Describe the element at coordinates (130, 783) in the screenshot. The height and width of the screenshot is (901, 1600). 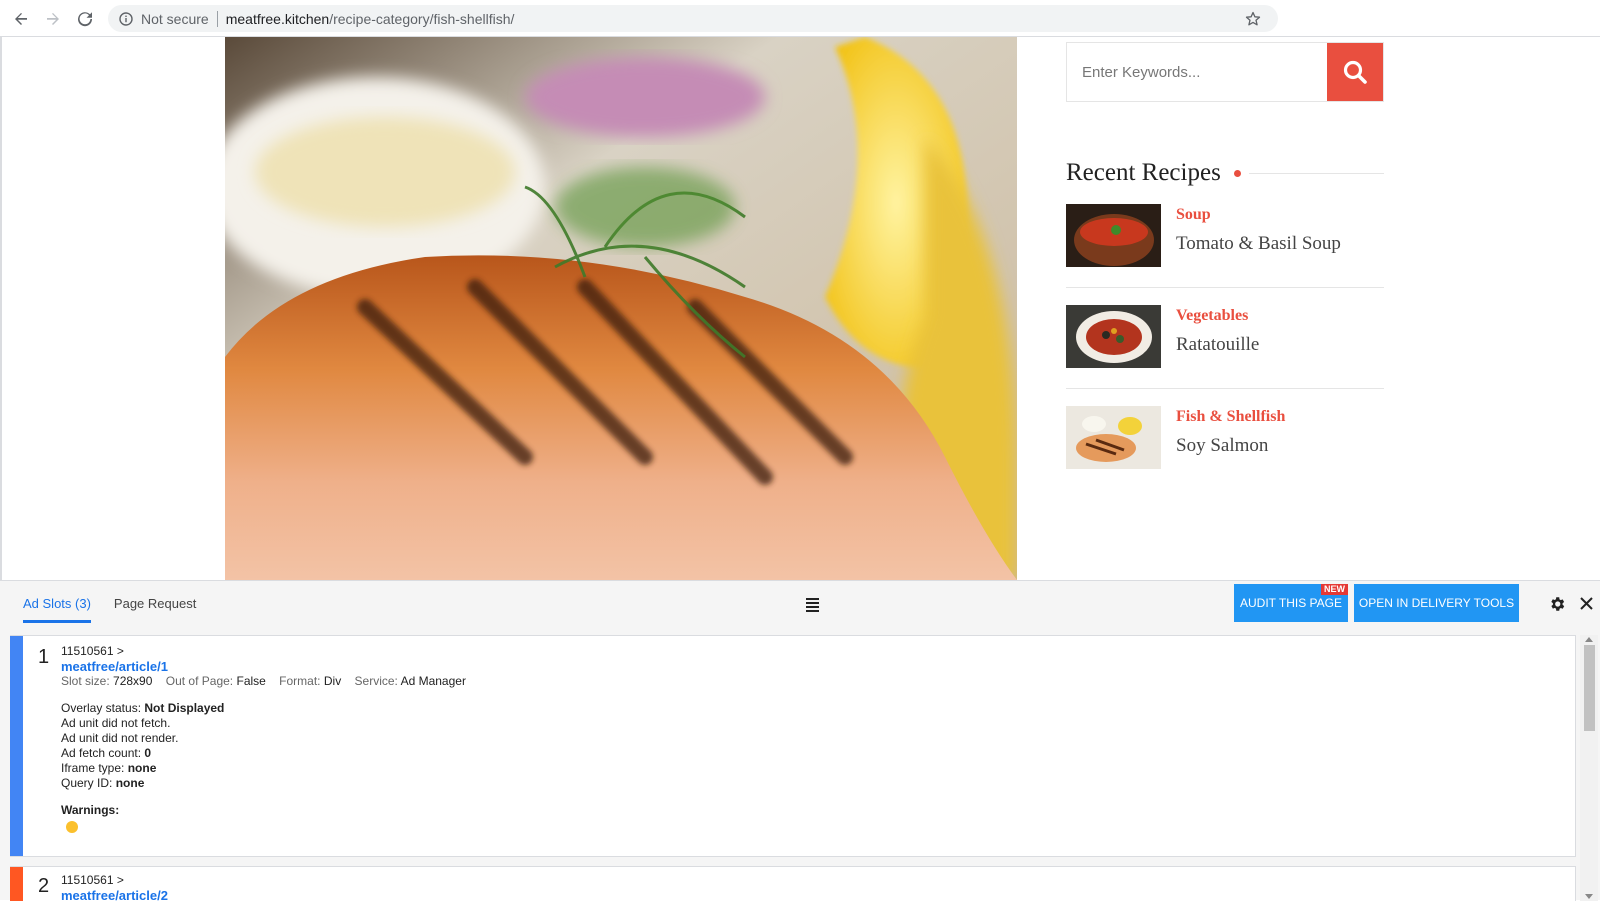
I see `query-id: none` at that location.